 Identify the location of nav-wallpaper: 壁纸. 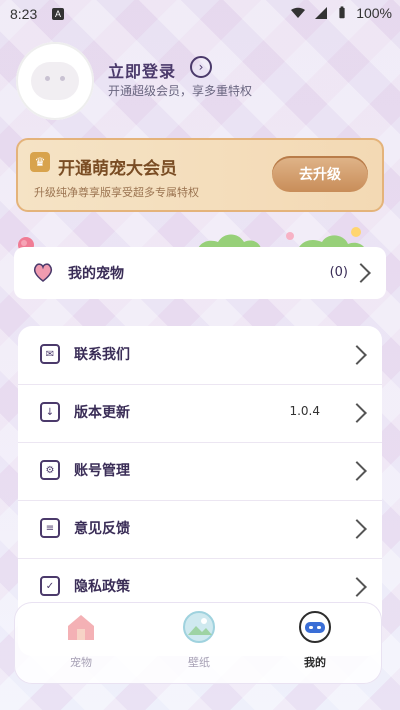
(199, 643).